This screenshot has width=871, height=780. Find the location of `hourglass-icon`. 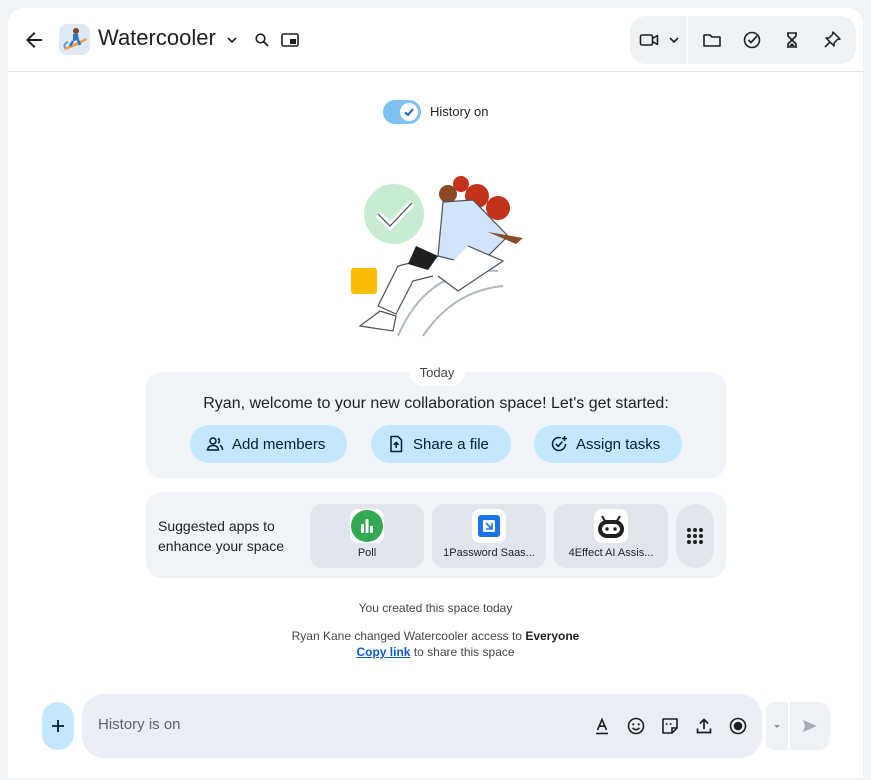

hourglass-icon is located at coordinates (792, 40).